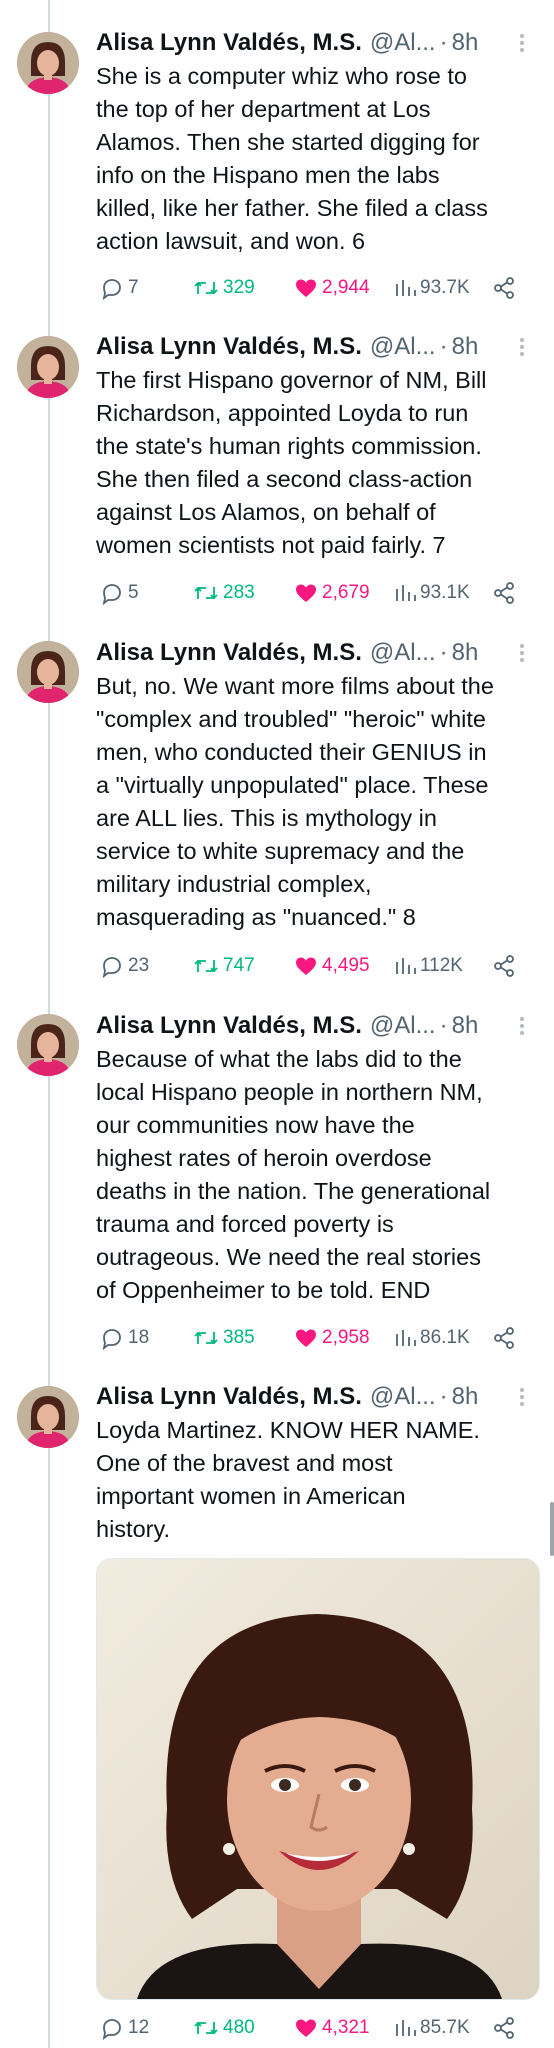  What do you see at coordinates (346, 2027) in the screenshot?
I see `like-count: 4,321` at bounding box center [346, 2027].